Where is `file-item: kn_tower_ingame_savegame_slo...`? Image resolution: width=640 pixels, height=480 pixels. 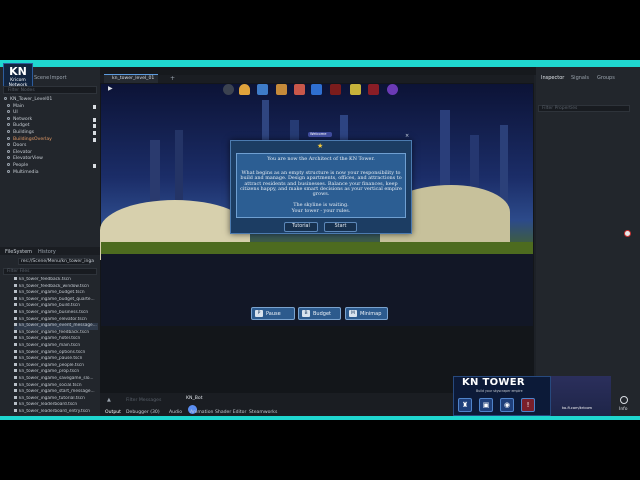 file-item: kn_tower_ingame_savegame_slo... is located at coordinates (56, 379).